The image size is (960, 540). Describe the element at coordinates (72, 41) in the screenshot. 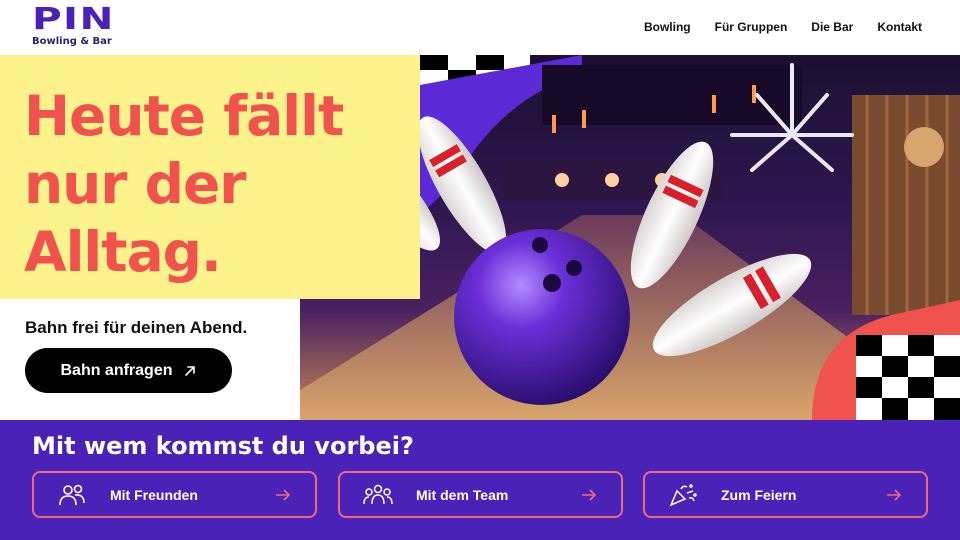

I see `logo-subtitle: Bowling & Bar` at that location.